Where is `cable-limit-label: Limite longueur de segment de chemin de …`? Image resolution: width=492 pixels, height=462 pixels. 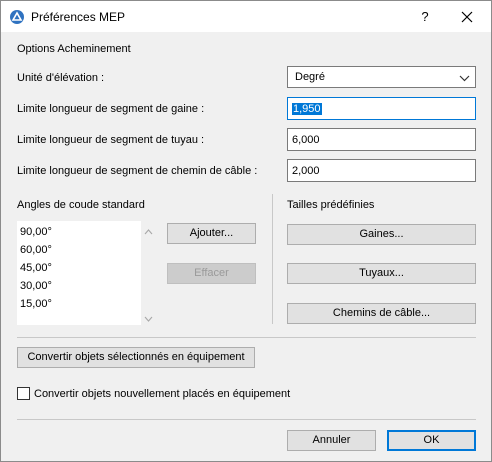
cable-limit-label: Limite longueur de segment de chemin de … is located at coordinates (137, 171).